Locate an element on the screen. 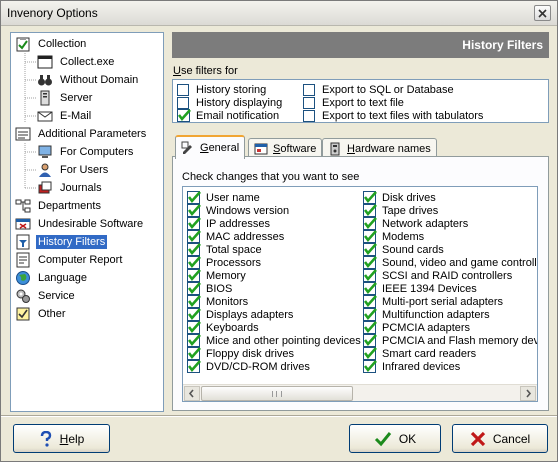 This screenshot has width=558, height=462. change-item: Multifunction adapters is located at coordinates (426, 314).